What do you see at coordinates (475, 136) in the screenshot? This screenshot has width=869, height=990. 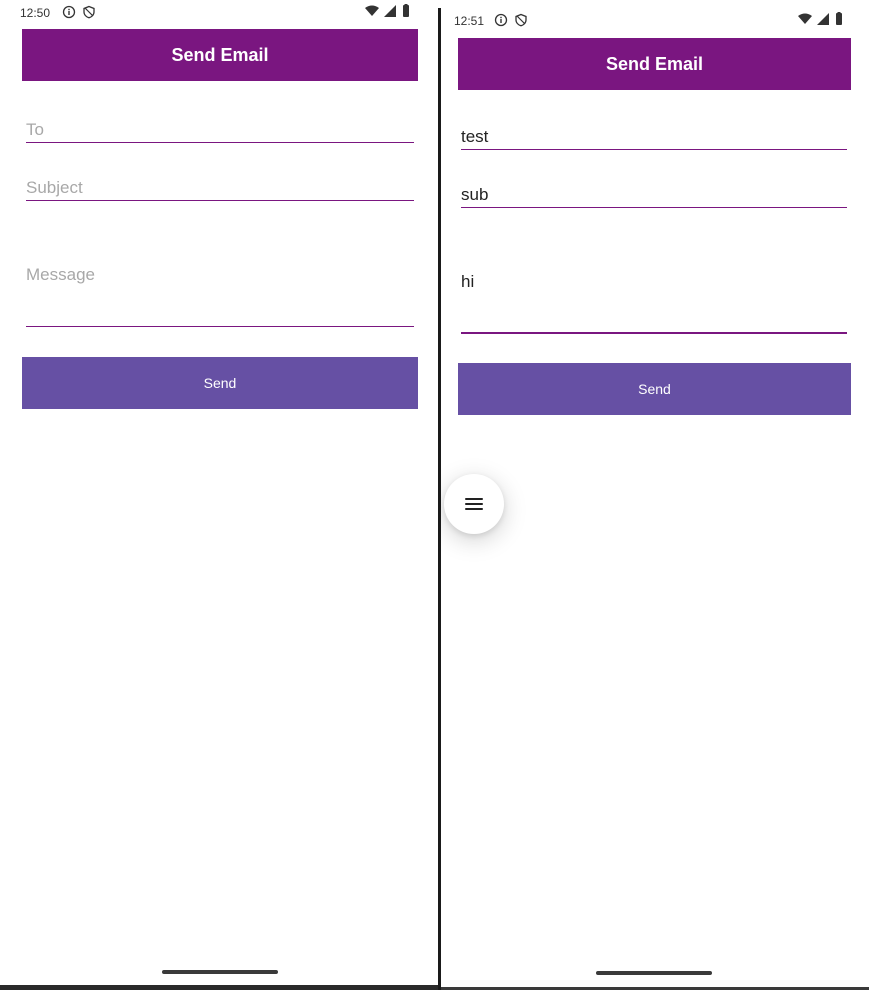 I see `to-value: test` at bounding box center [475, 136].